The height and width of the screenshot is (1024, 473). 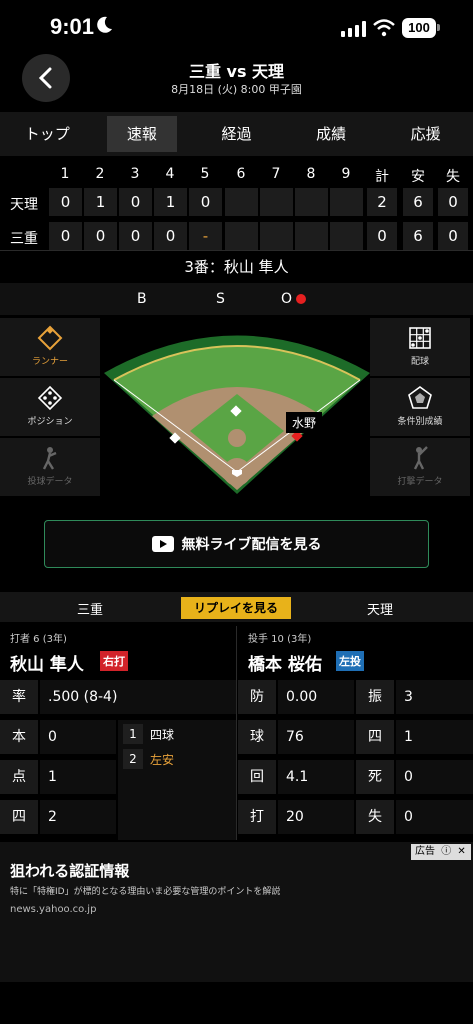 What do you see at coordinates (419, 28) in the screenshot?
I see `battery-indicator: 100` at bounding box center [419, 28].